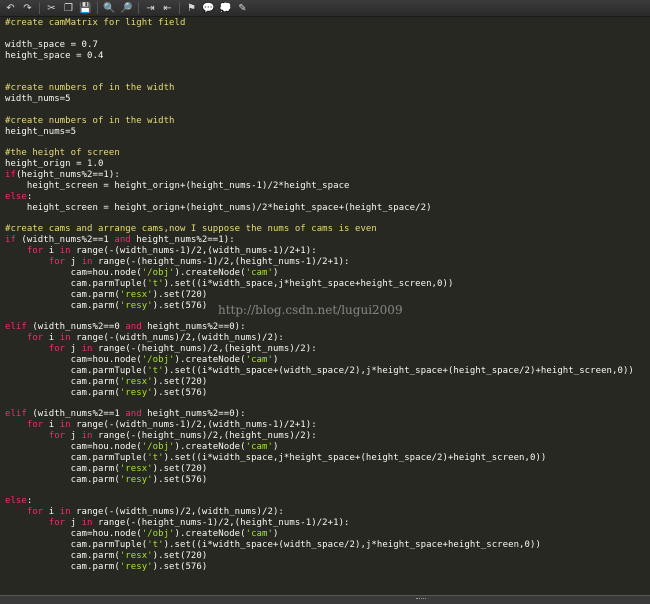  What do you see at coordinates (421, 599) in the screenshot?
I see `resize-grip-icon` at bounding box center [421, 599].